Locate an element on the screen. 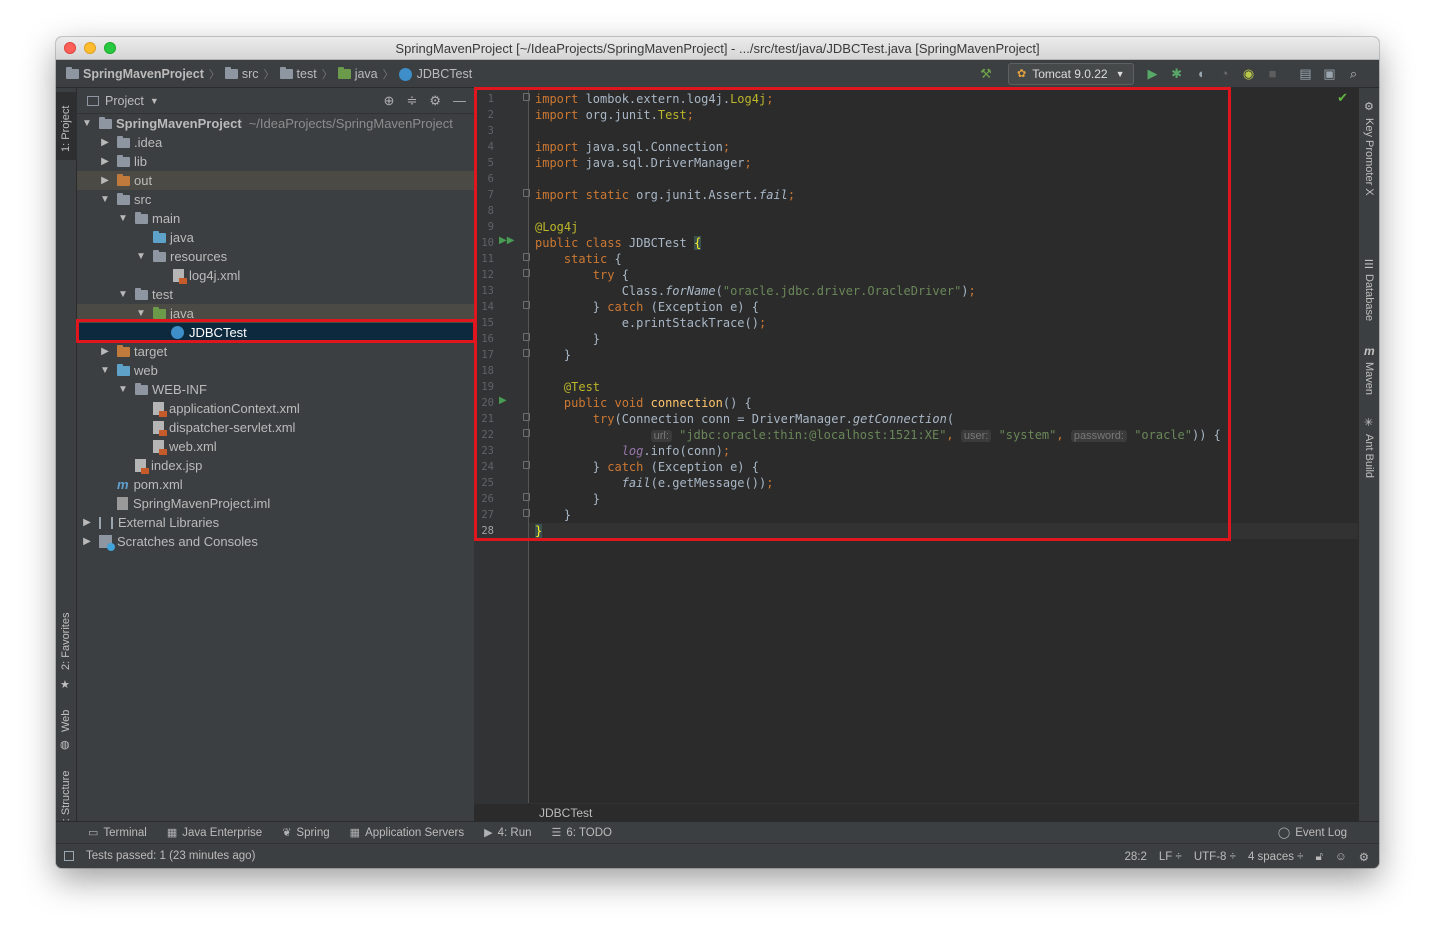 The image size is (1435, 943). tab-java-enterprise: ▦ Java Enterprise is located at coordinates (214, 833).